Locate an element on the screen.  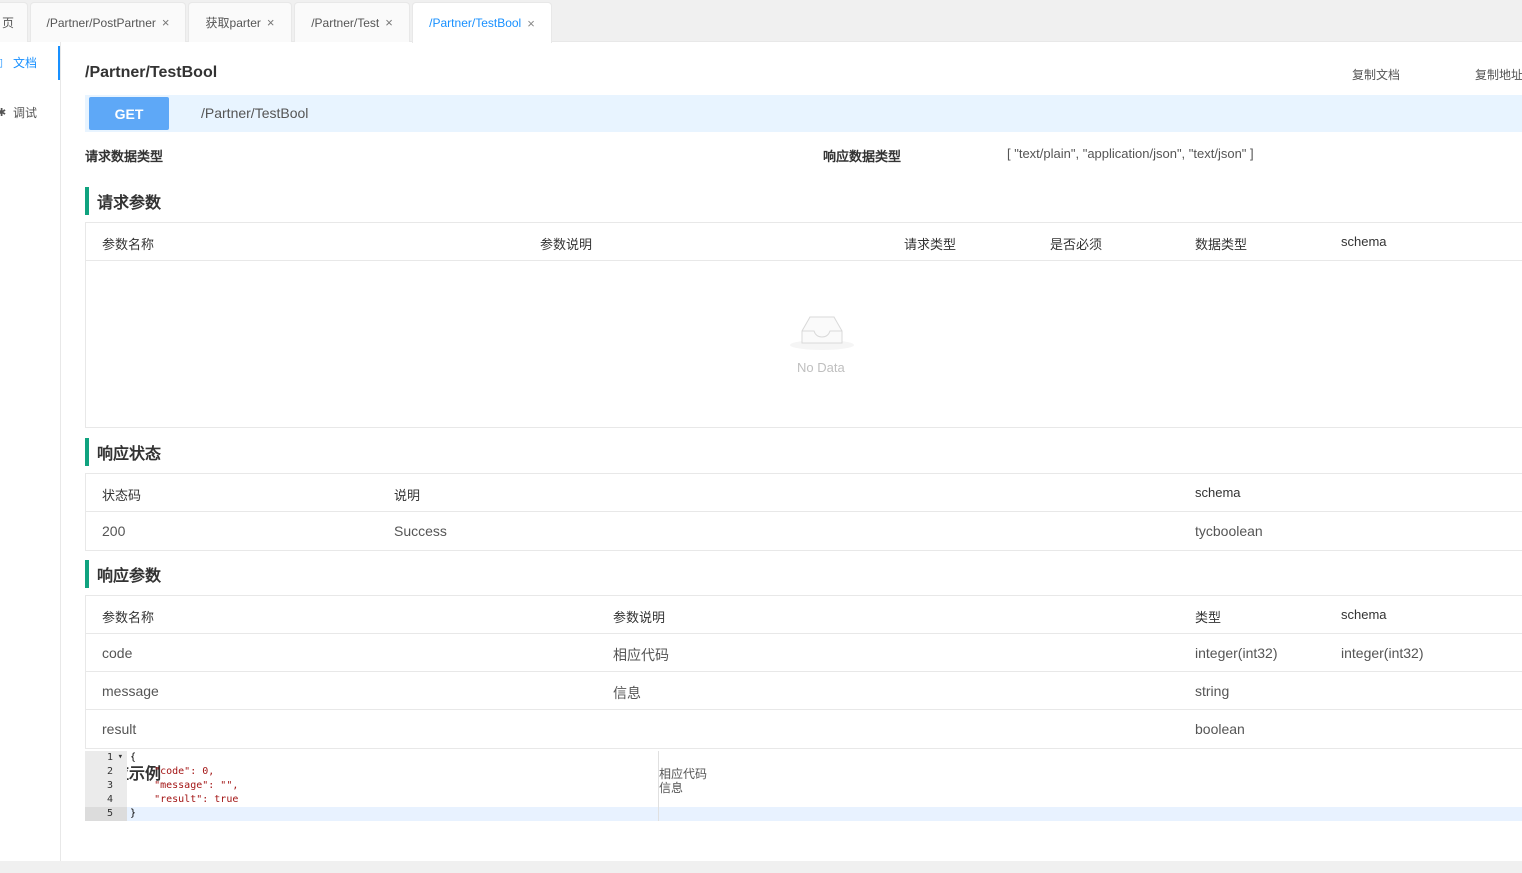
tab-get-parter: 获取parter × is located at coordinates (240, 22).